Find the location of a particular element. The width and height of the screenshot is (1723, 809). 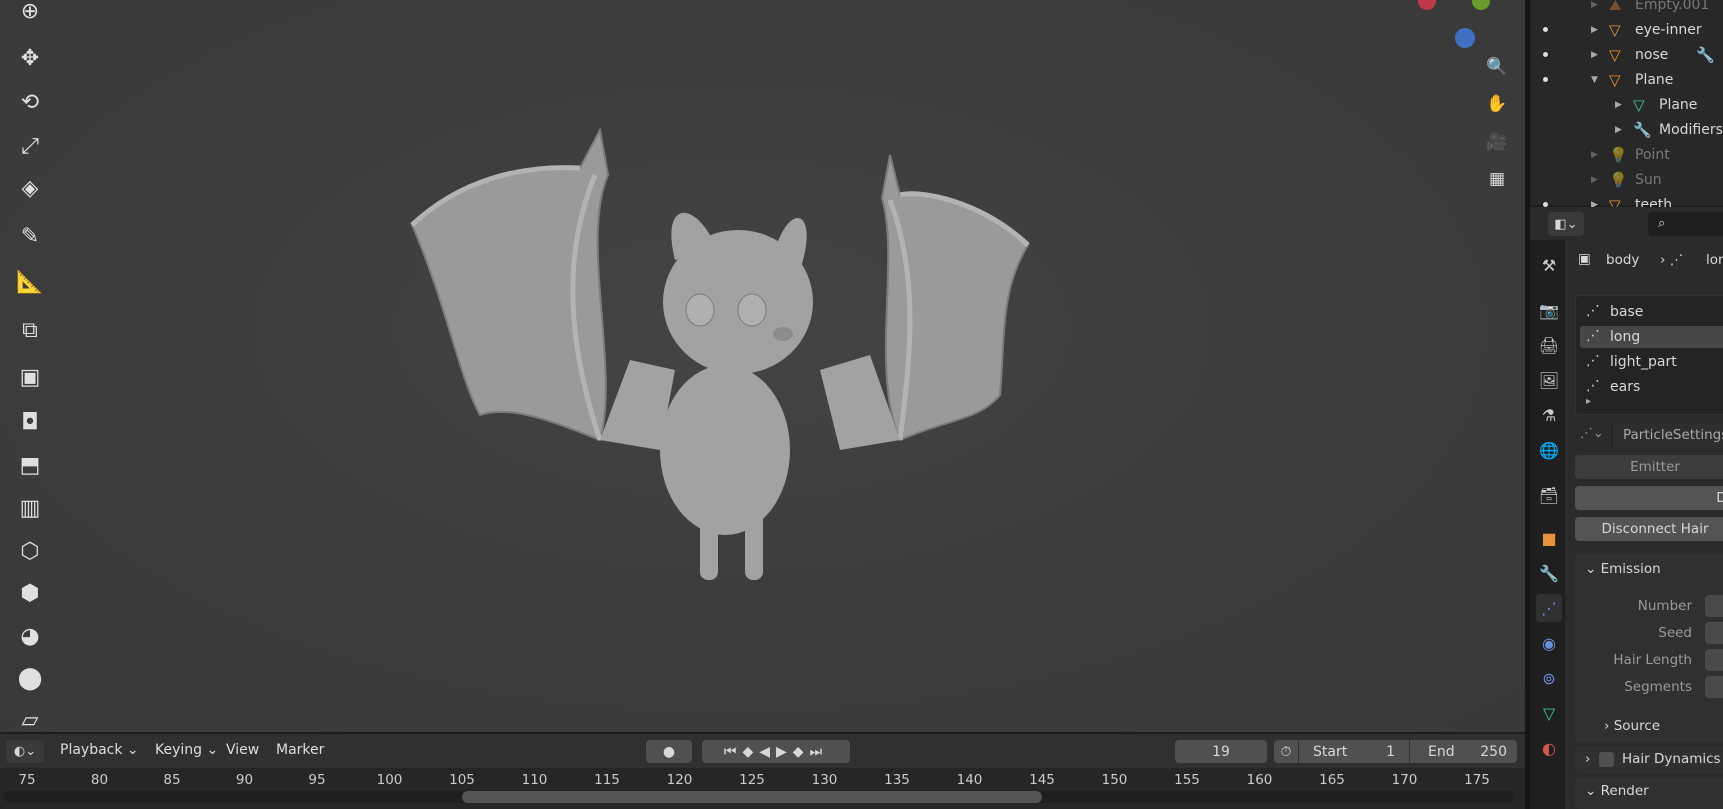

collection-tab-icon: 🗃 is located at coordinates (1549, 495).